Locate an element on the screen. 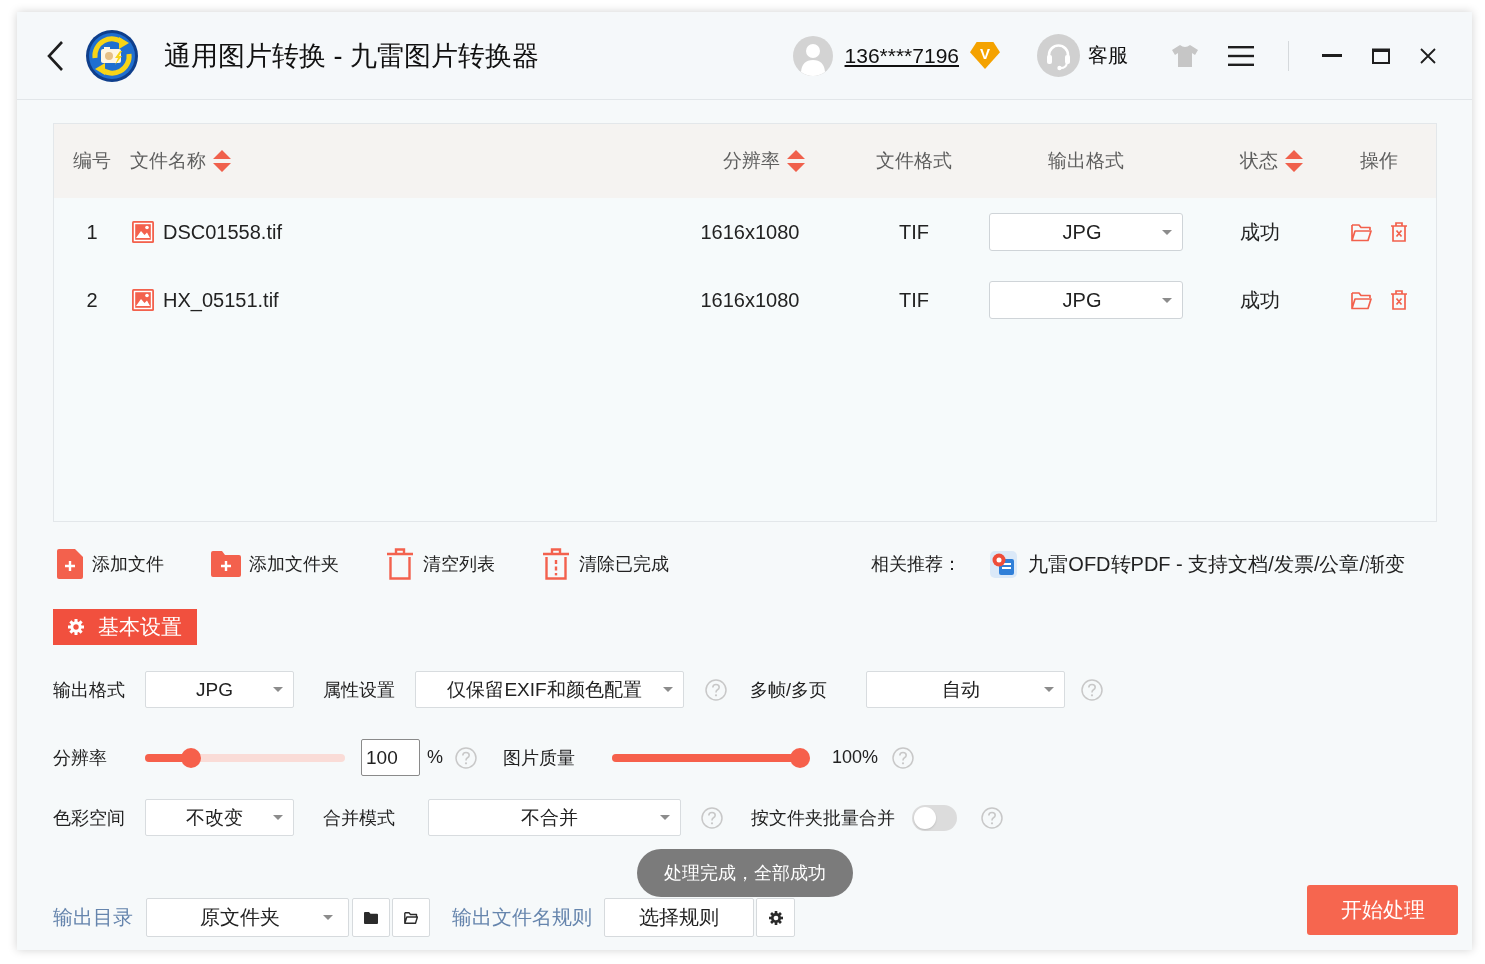  row-number: 1 is located at coordinates (92, 232).